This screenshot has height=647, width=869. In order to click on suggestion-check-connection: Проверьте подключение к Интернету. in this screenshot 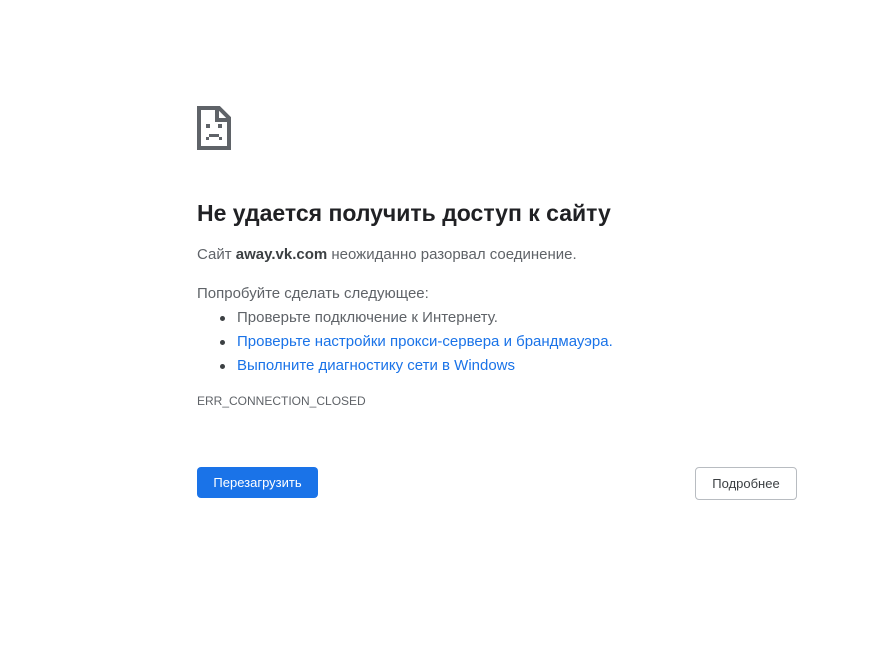, I will do `click(367, 317)`.